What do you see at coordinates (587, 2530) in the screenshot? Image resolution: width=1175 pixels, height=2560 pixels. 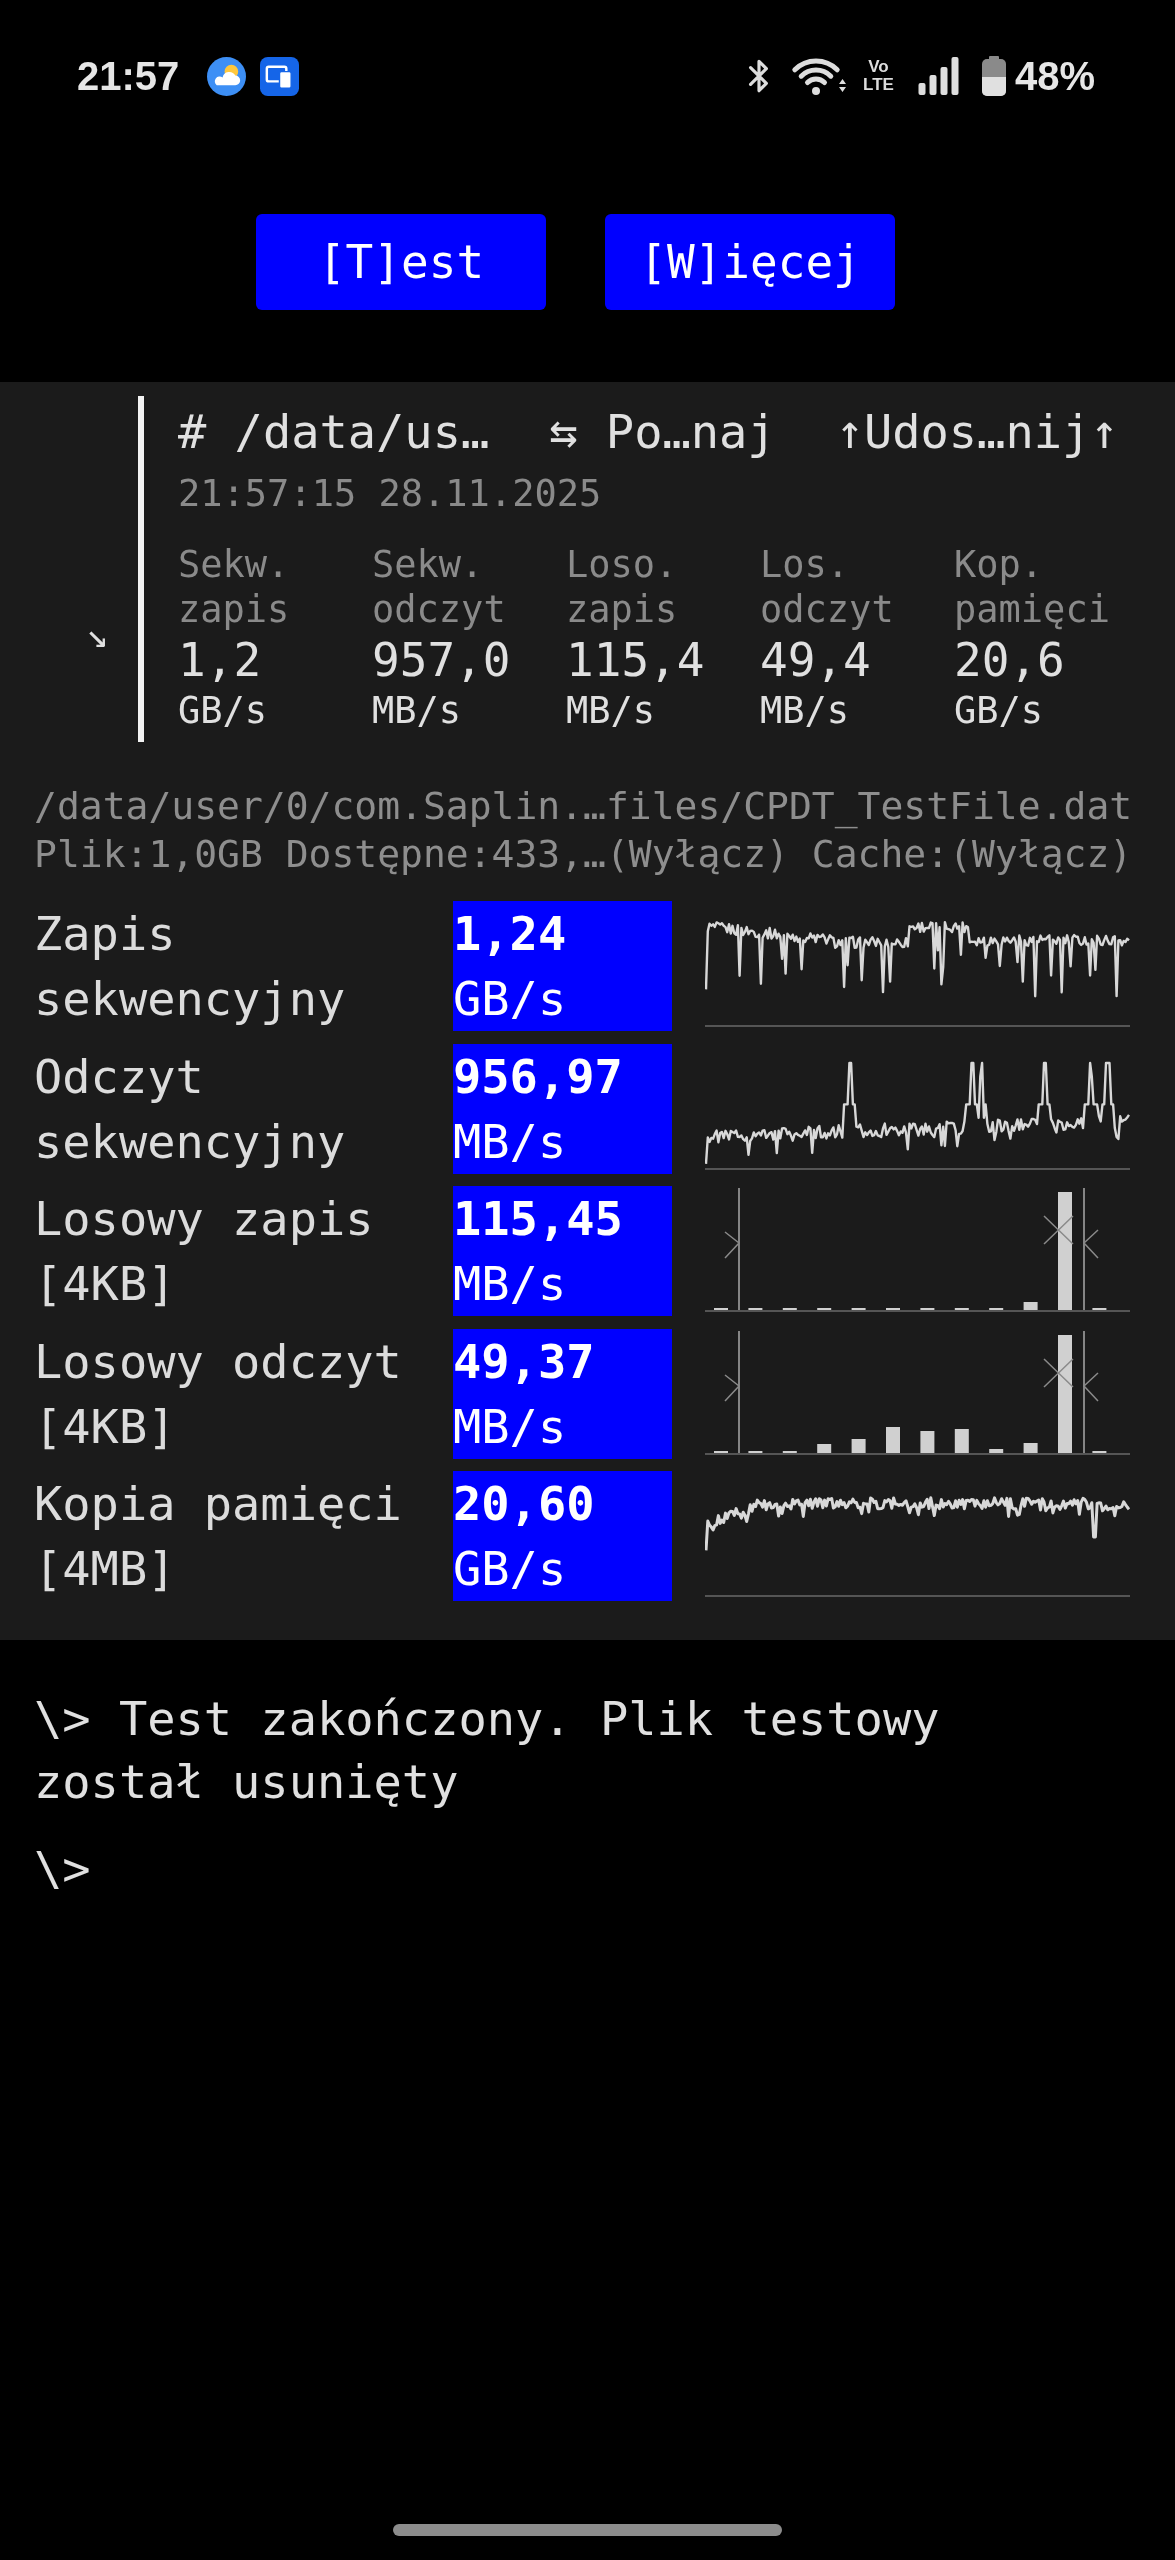 I see `home-indicator` at bounding box center [587, 2530].